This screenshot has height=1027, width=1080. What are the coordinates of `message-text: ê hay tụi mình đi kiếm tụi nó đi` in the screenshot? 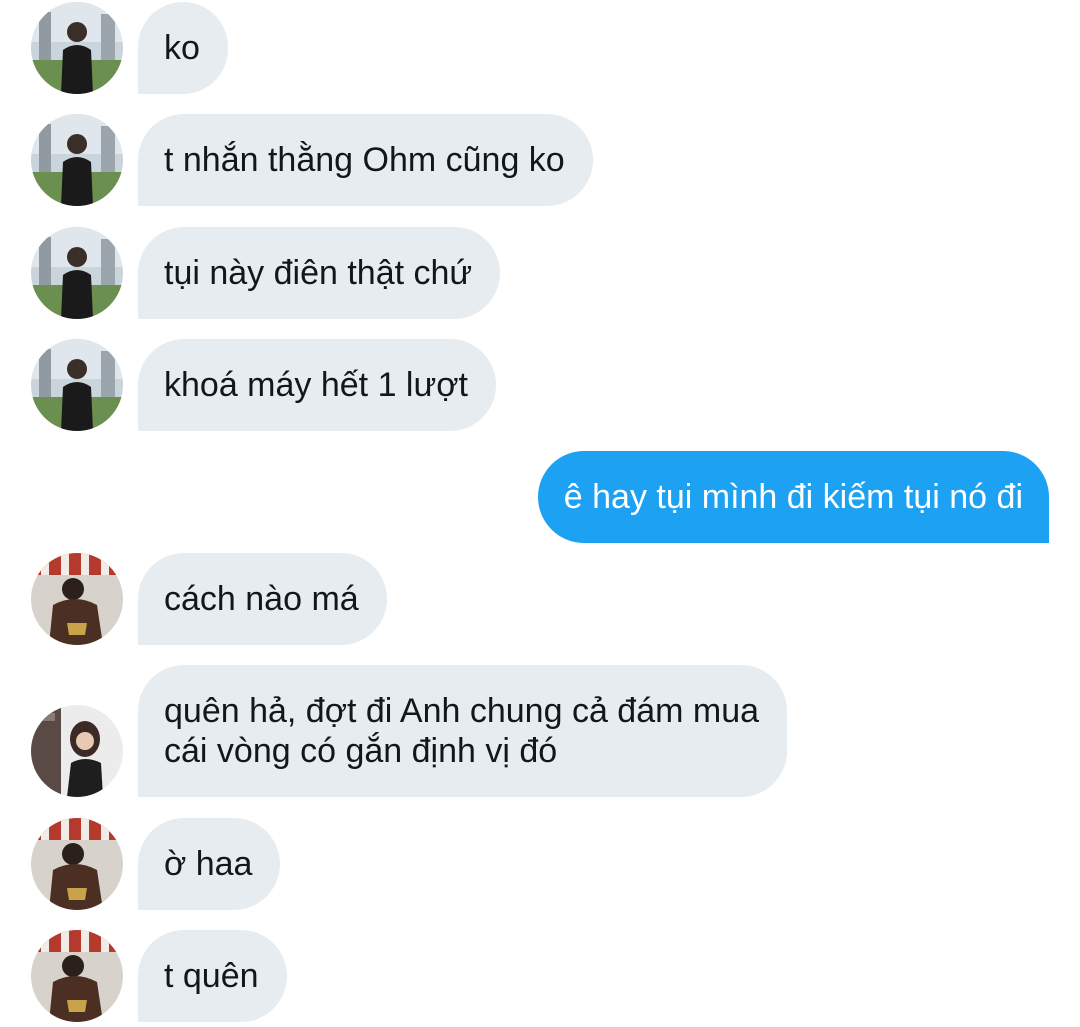 It's located at (793, 497).